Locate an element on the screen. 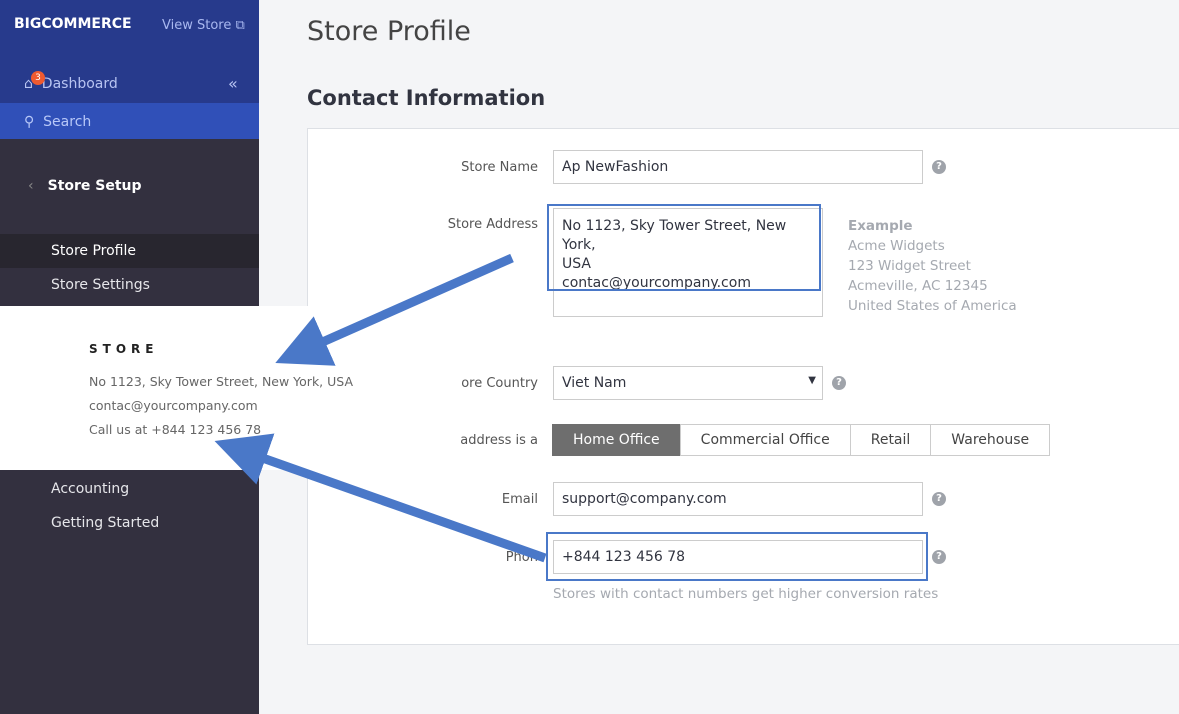 The width and height of the screenshot is (1179, 714). arrow-address is located at coordinates (394, 309).